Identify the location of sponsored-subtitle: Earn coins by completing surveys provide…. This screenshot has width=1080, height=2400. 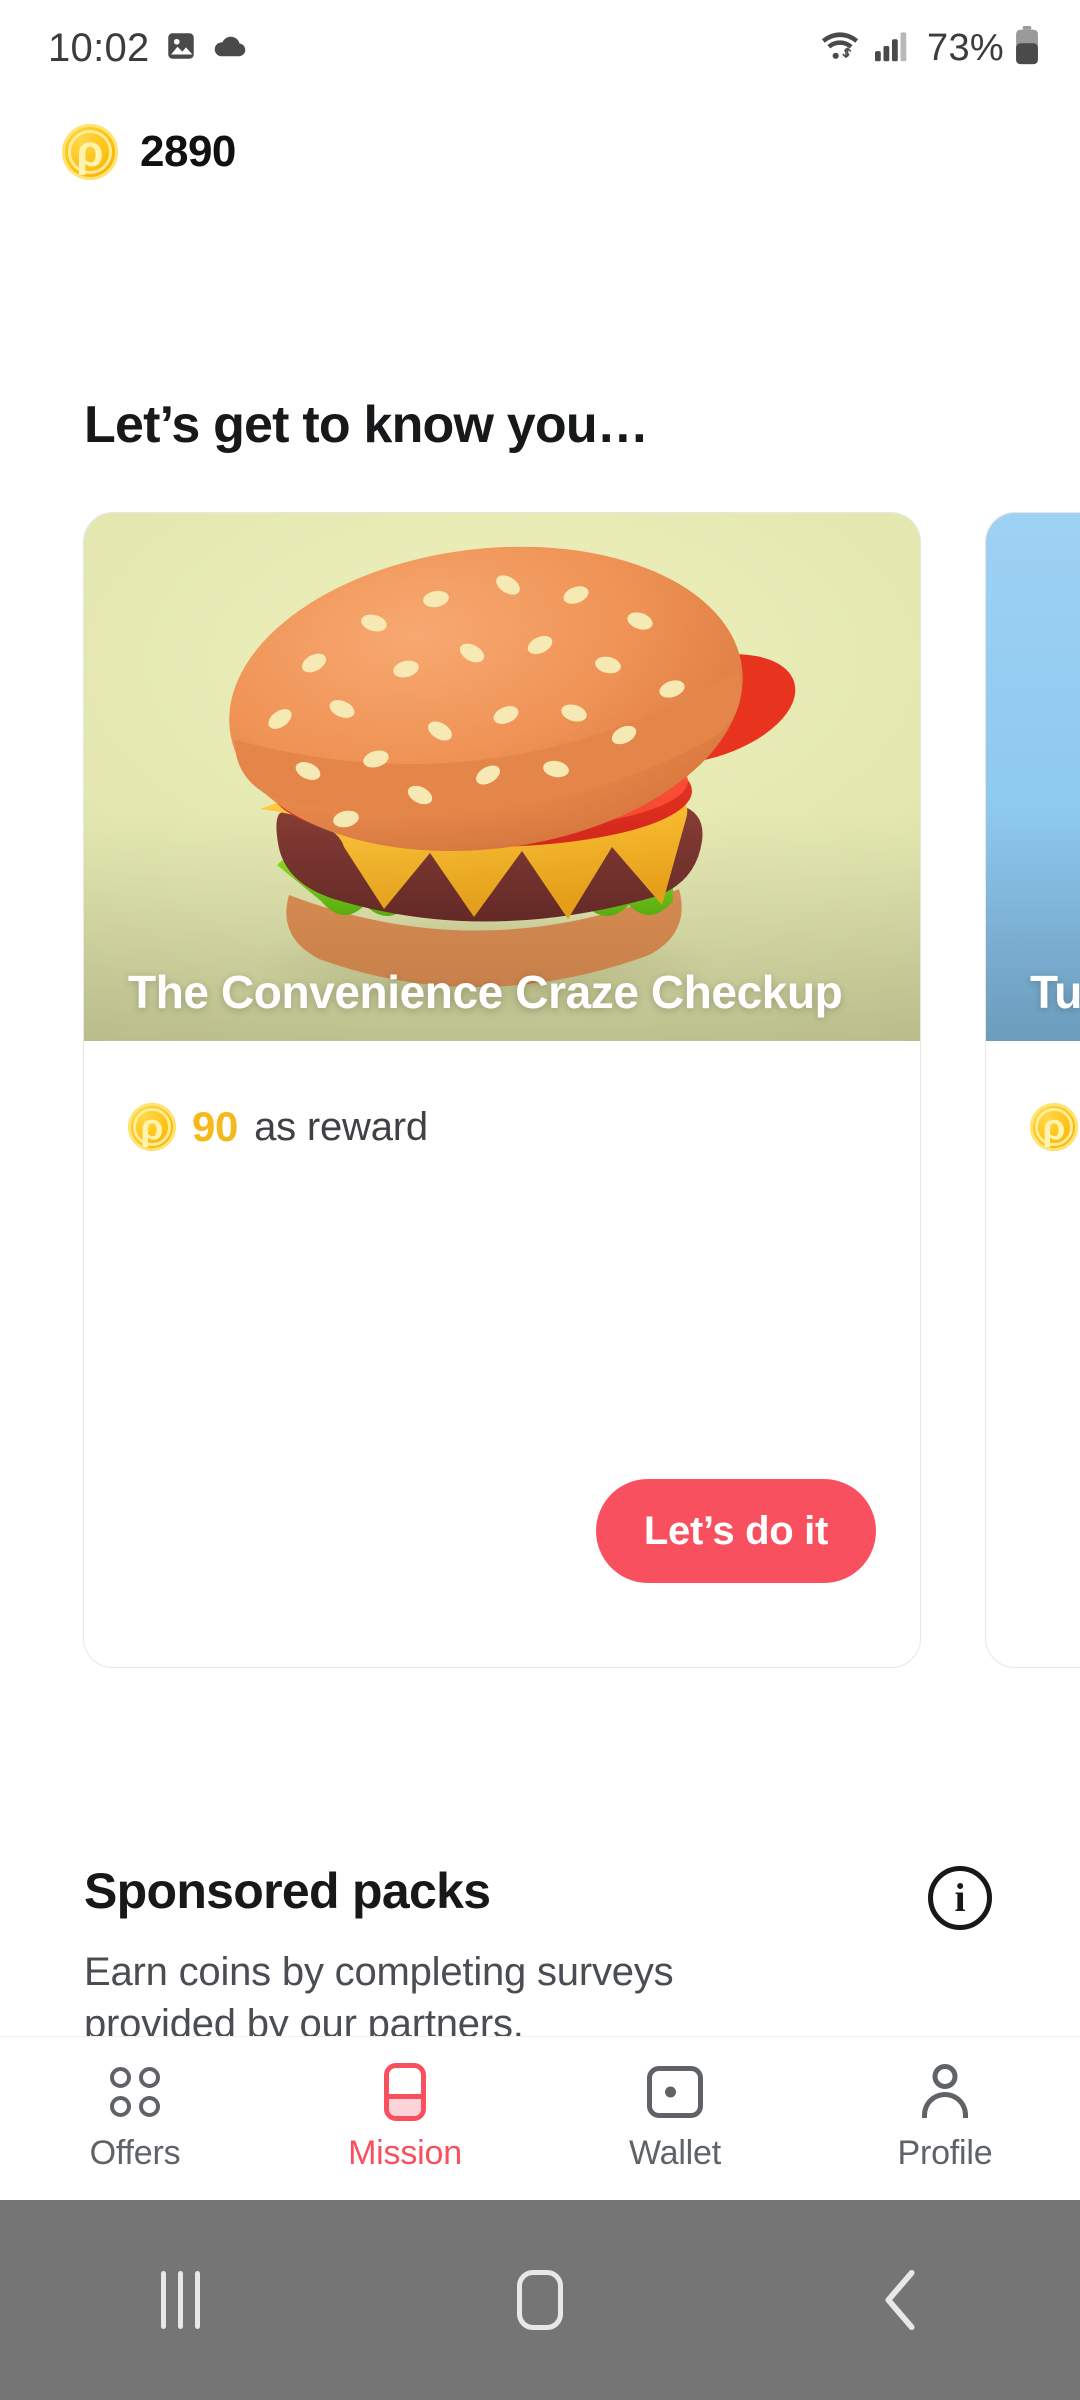
(379, 1998).